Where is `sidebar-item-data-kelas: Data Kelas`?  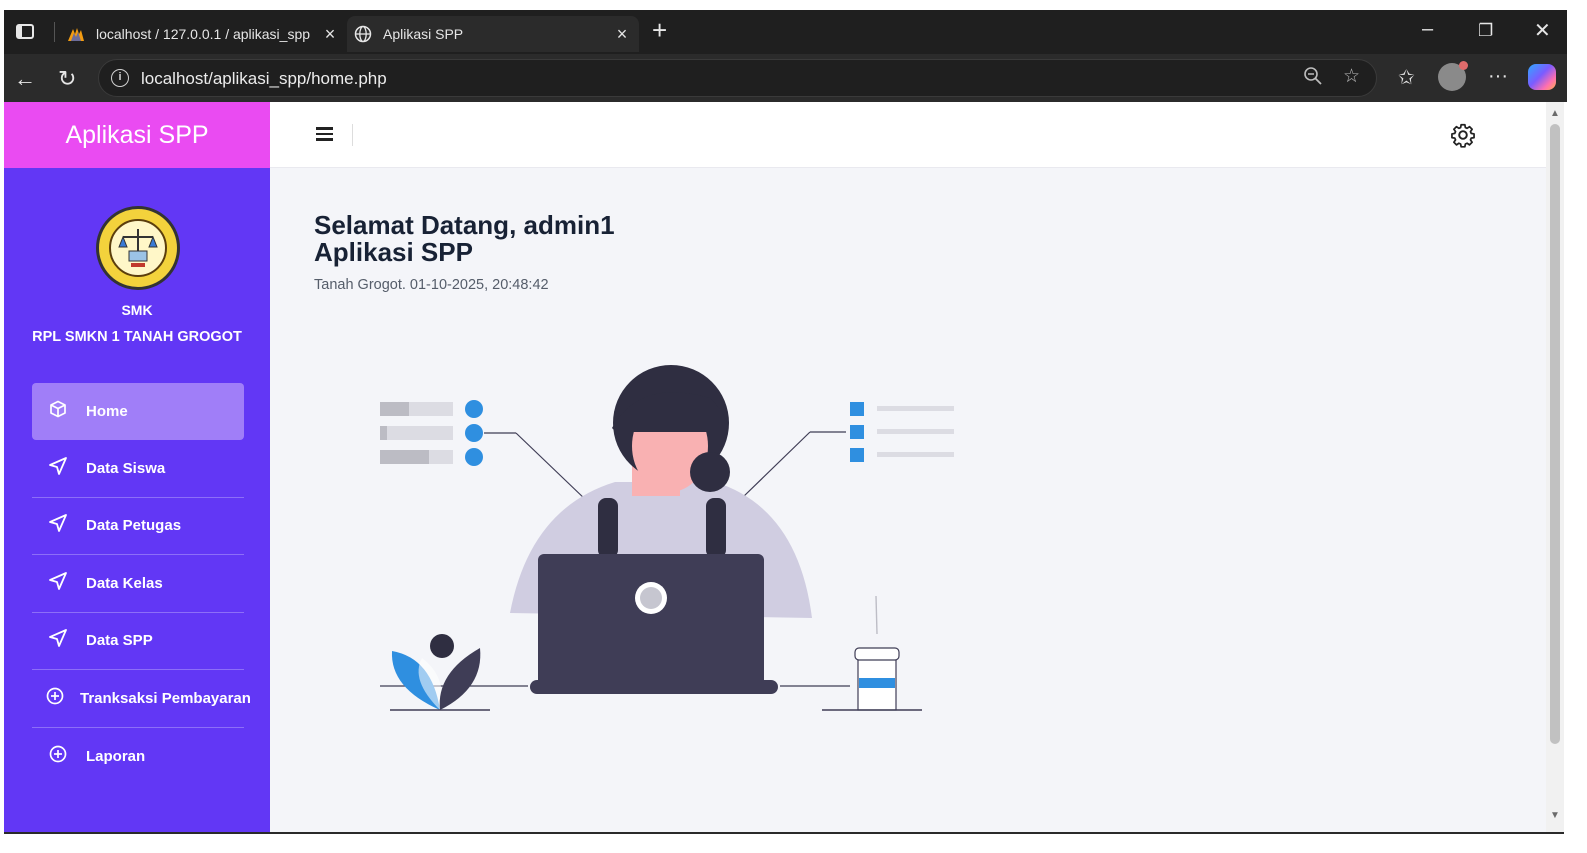
sidebar-item-data-kelas: Data Kelas is located at coordinates (138, 584).